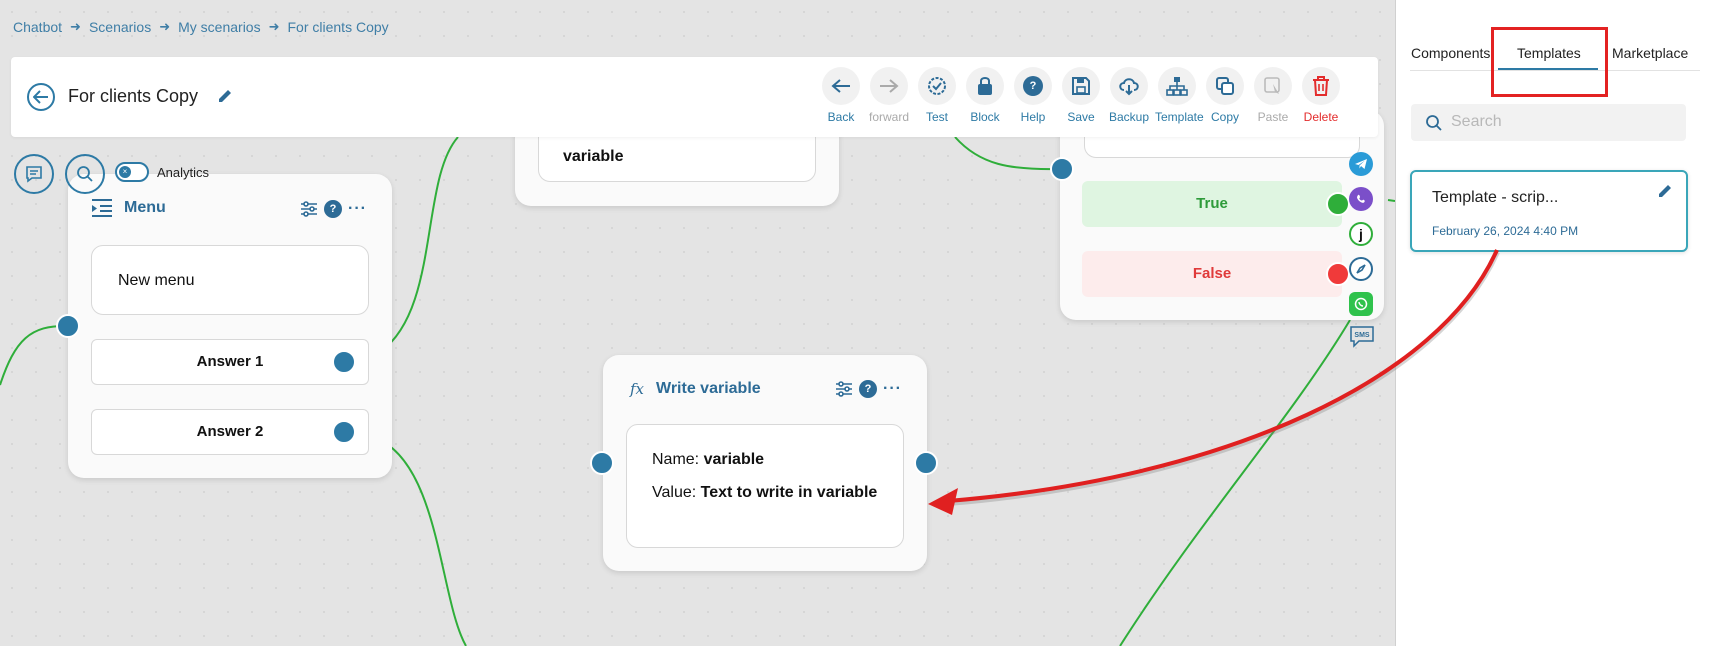 This screenshot has width=1713, height=646. What do you see at coordinates (1272, 85) in the screenshot?
I see `paste-icon` at bounding box center [1272, 85].